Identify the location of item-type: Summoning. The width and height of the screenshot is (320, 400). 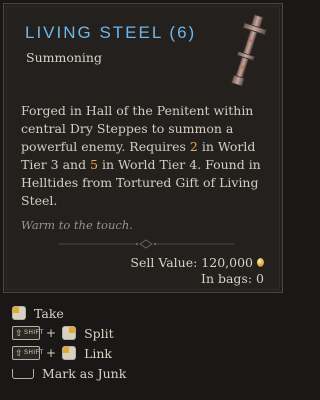
(64, 57).